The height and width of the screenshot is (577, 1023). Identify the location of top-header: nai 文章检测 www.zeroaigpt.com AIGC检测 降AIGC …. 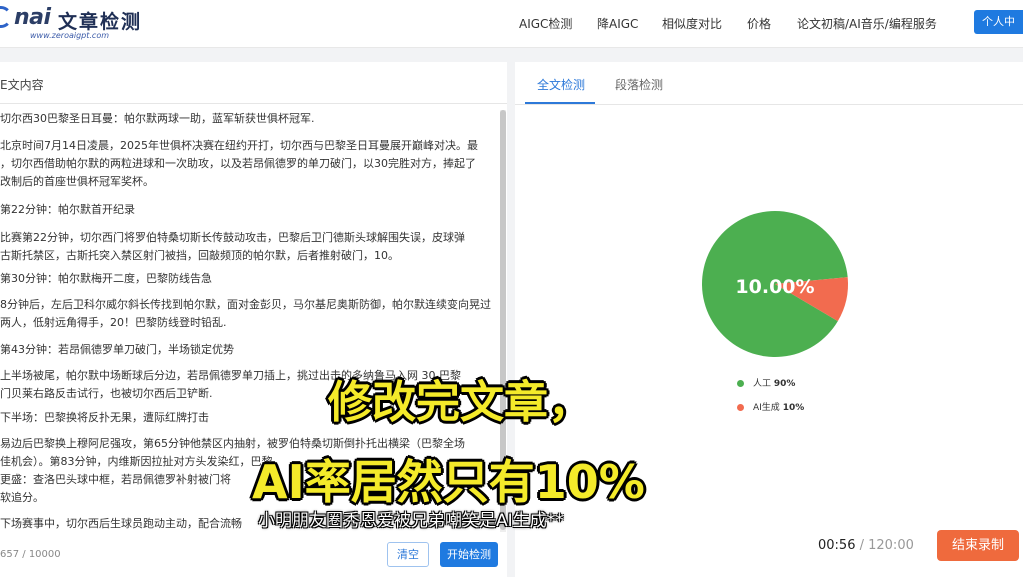
(511, 24).